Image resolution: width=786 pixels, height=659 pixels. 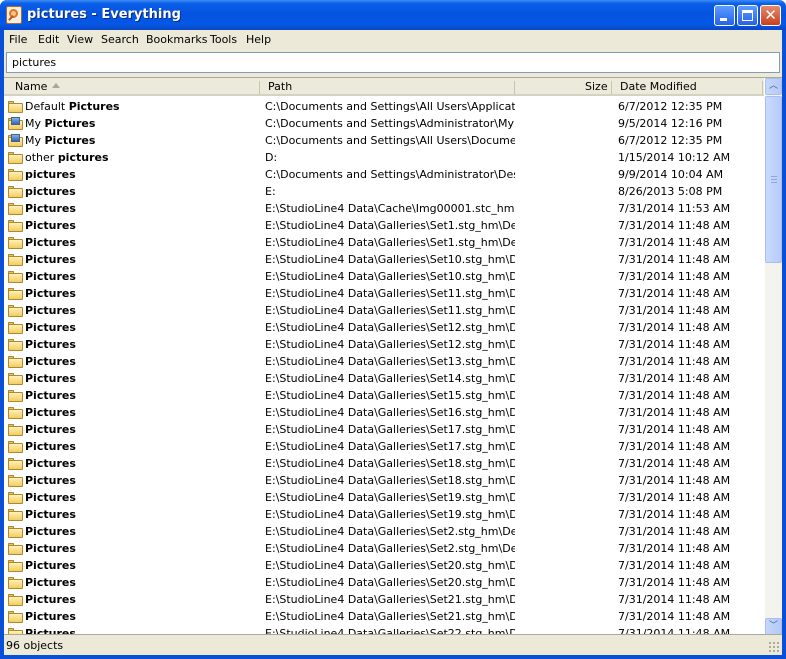 I want to click on grip-icon, so click(x=774, y=179).